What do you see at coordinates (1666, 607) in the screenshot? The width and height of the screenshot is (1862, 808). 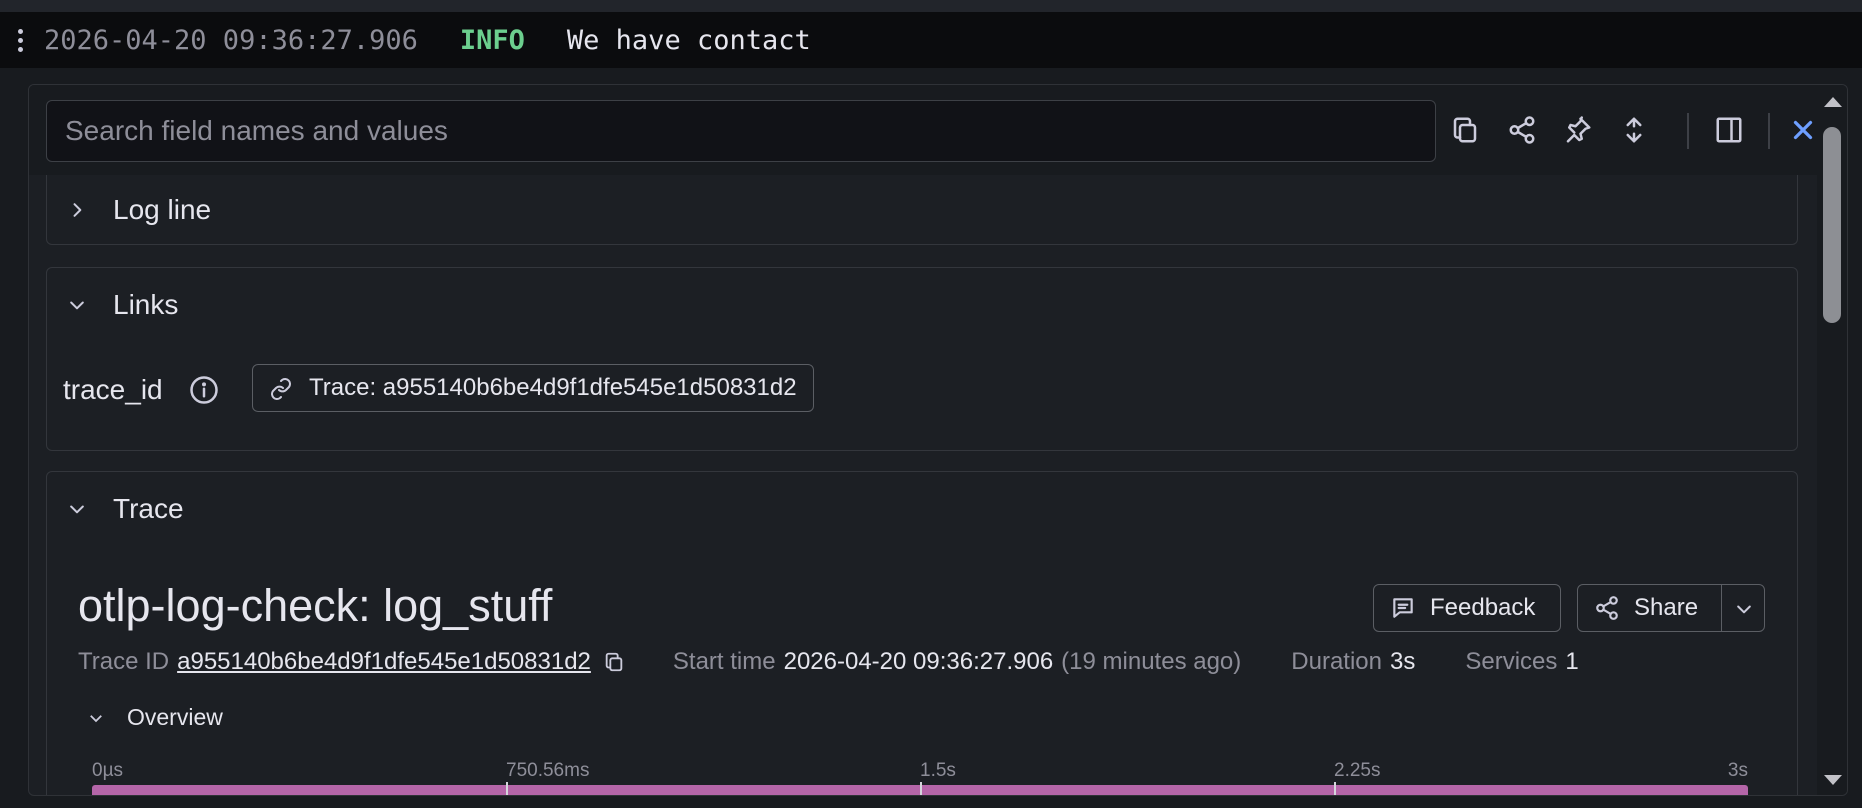 I see `share-label: Share` at bounding box center [1666, 607].